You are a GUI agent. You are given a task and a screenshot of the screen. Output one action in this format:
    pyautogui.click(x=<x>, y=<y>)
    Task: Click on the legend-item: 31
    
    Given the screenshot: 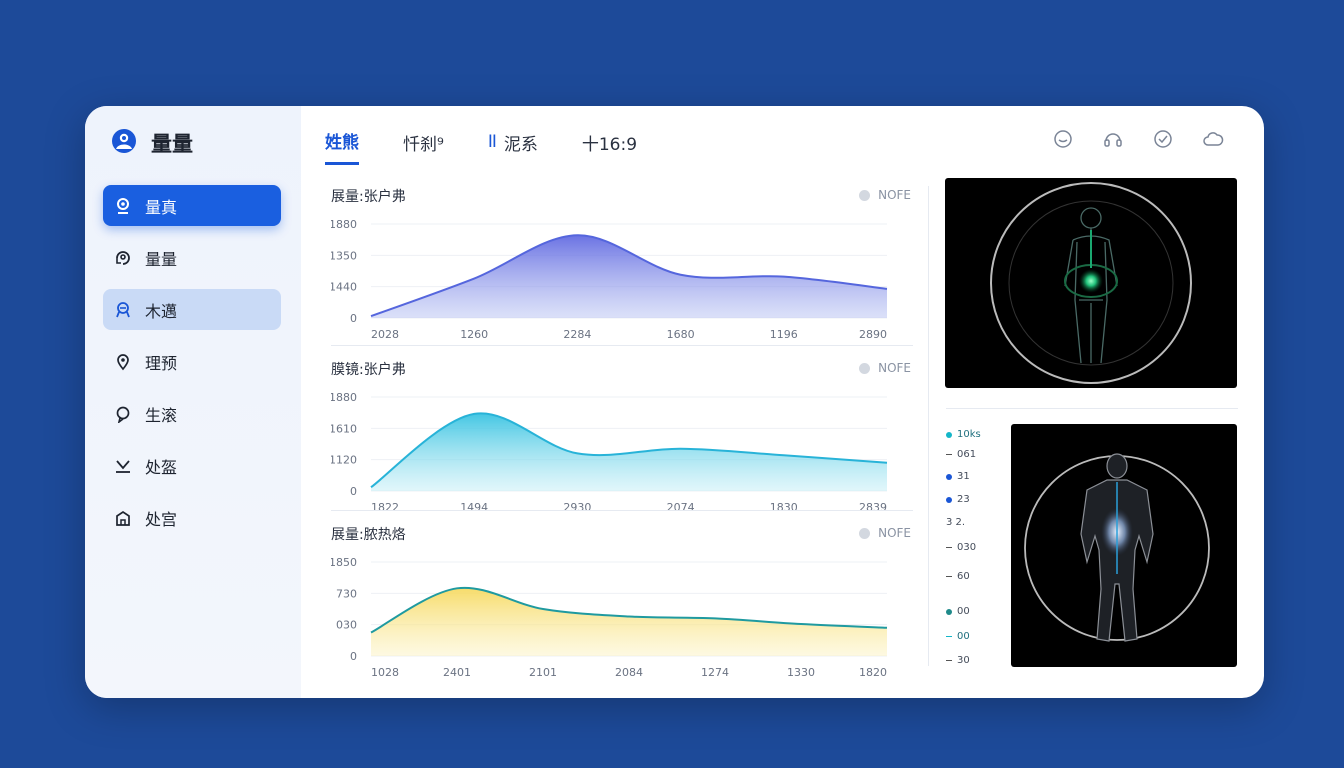 What is the action you would take?
    pyautogui.click(x=958, y=476)
    